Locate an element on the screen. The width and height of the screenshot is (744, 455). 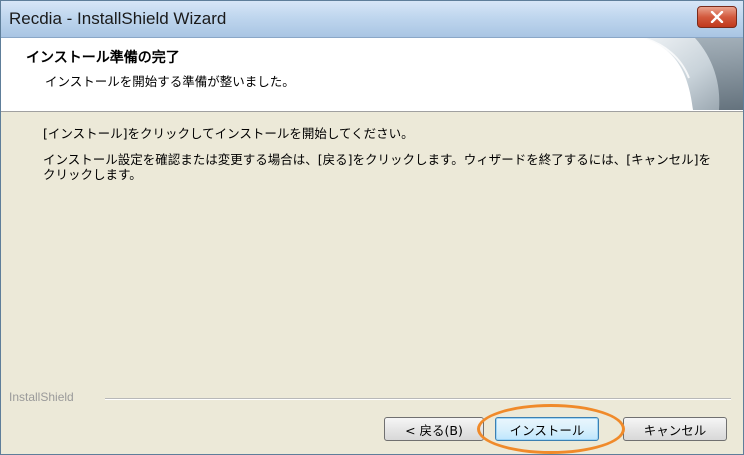
header-subtitle: インストールを開始する準備が整いました。 is located at coordinates (170, 81).